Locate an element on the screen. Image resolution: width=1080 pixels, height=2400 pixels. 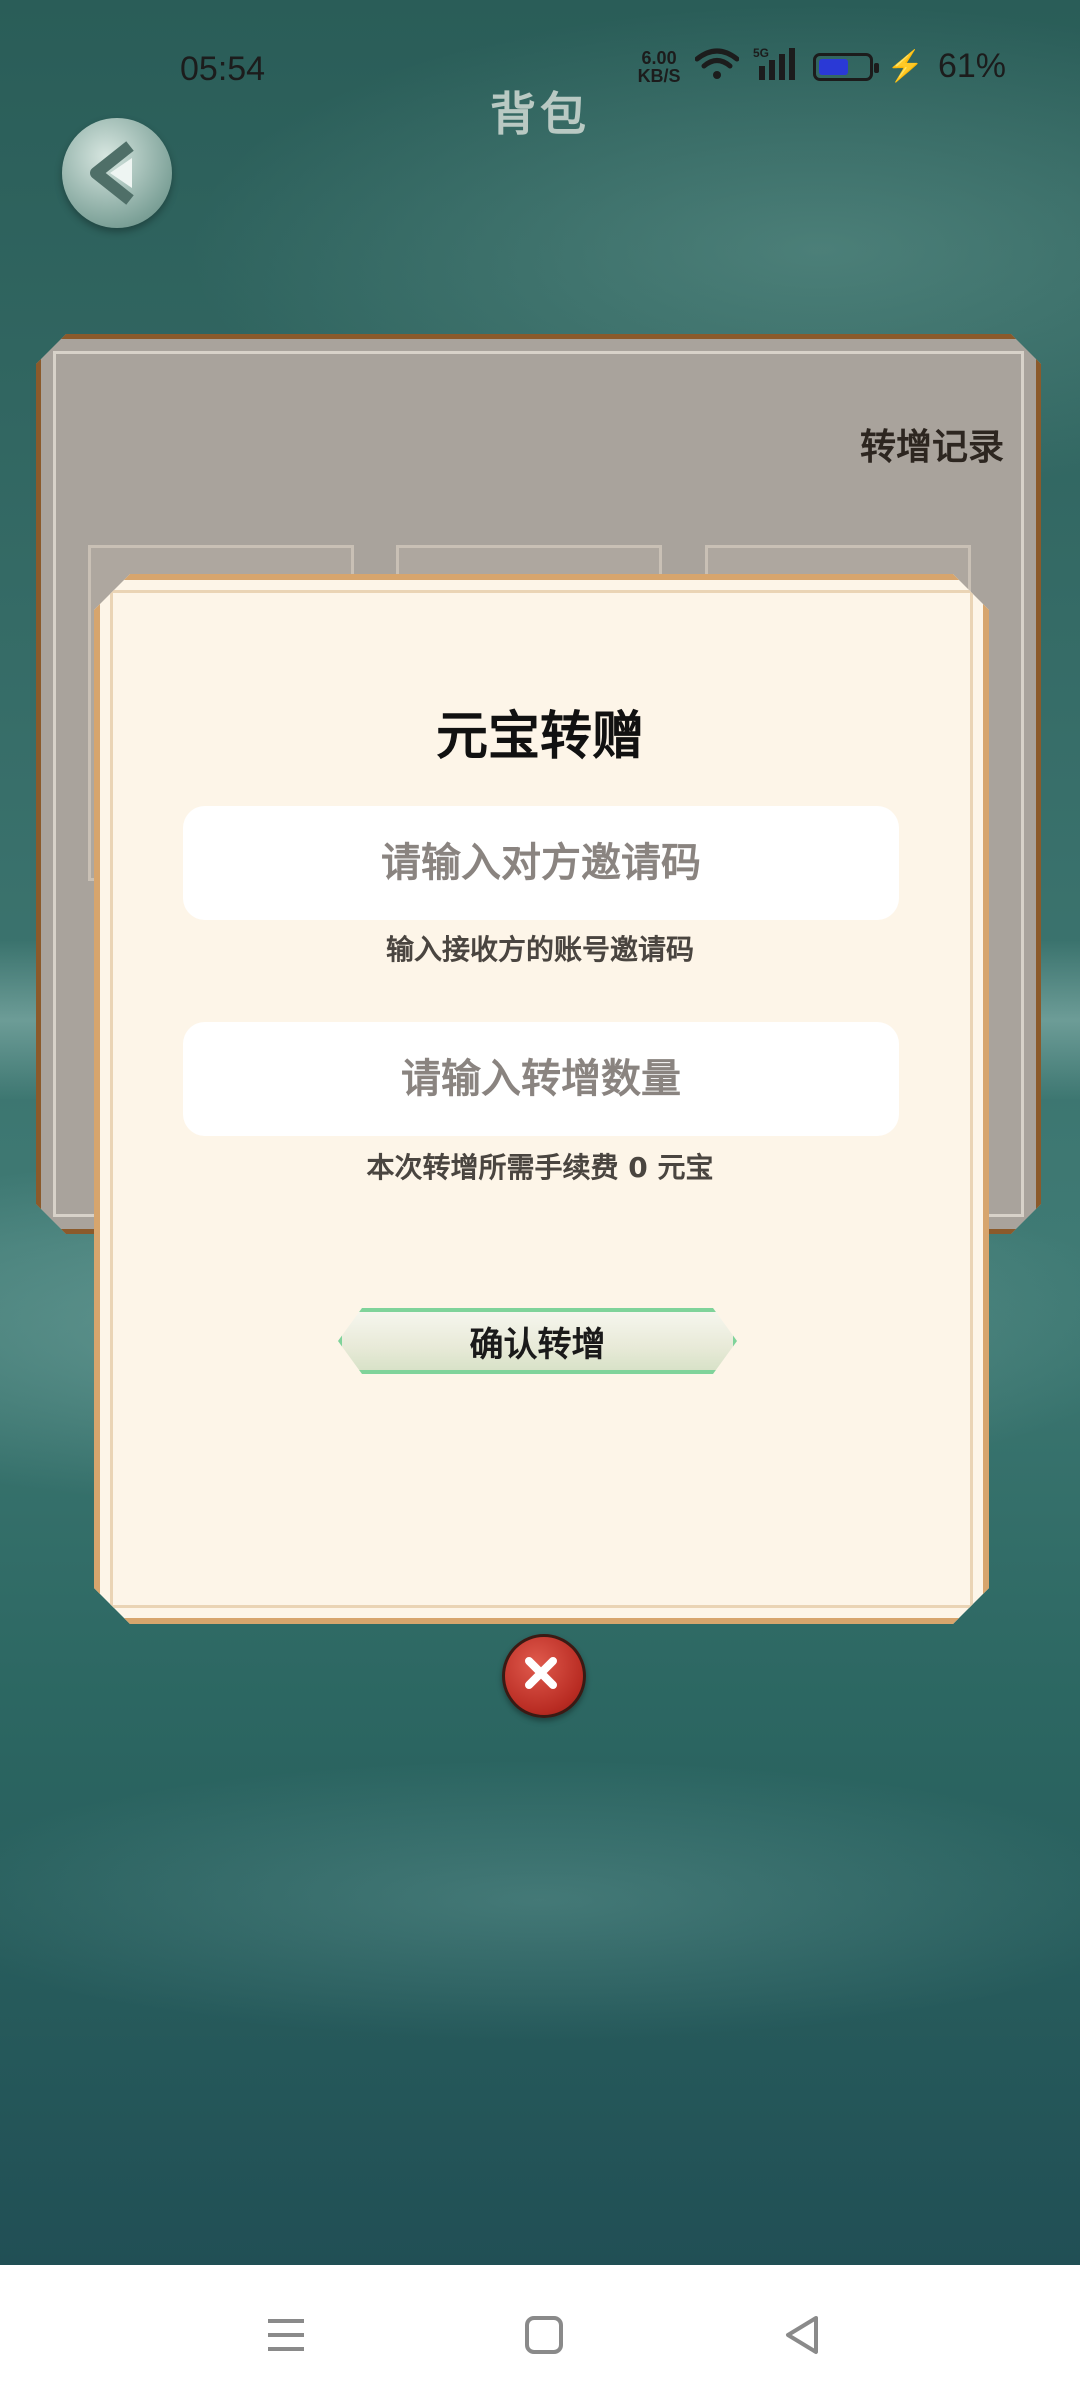
fee-hint: 本次转增所需手续费 0 元宝 is located at coordinates (540, 1167).